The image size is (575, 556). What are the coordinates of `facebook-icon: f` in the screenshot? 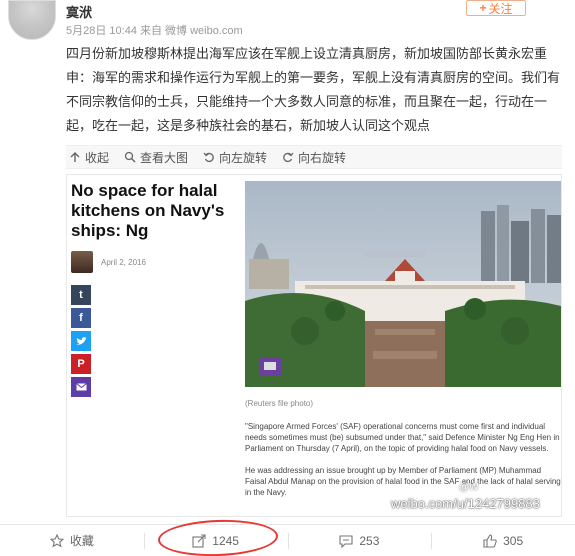 It's located at (81, 318).